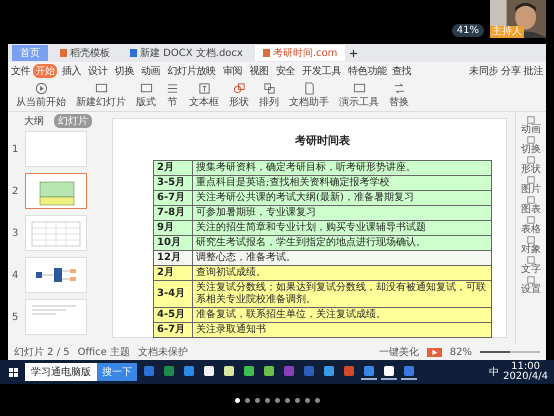  I want to click on ribbon-button: 版式, so click(146, 95).